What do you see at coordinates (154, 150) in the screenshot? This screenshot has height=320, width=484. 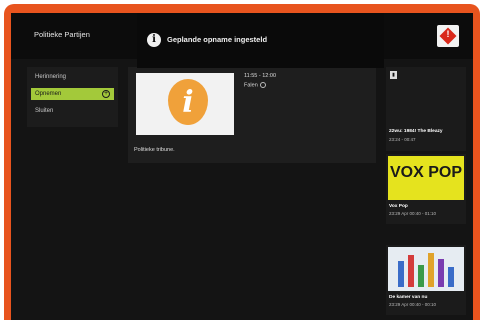 I see `program-description: Politieke tribune.` at bounding box center [154, 150].